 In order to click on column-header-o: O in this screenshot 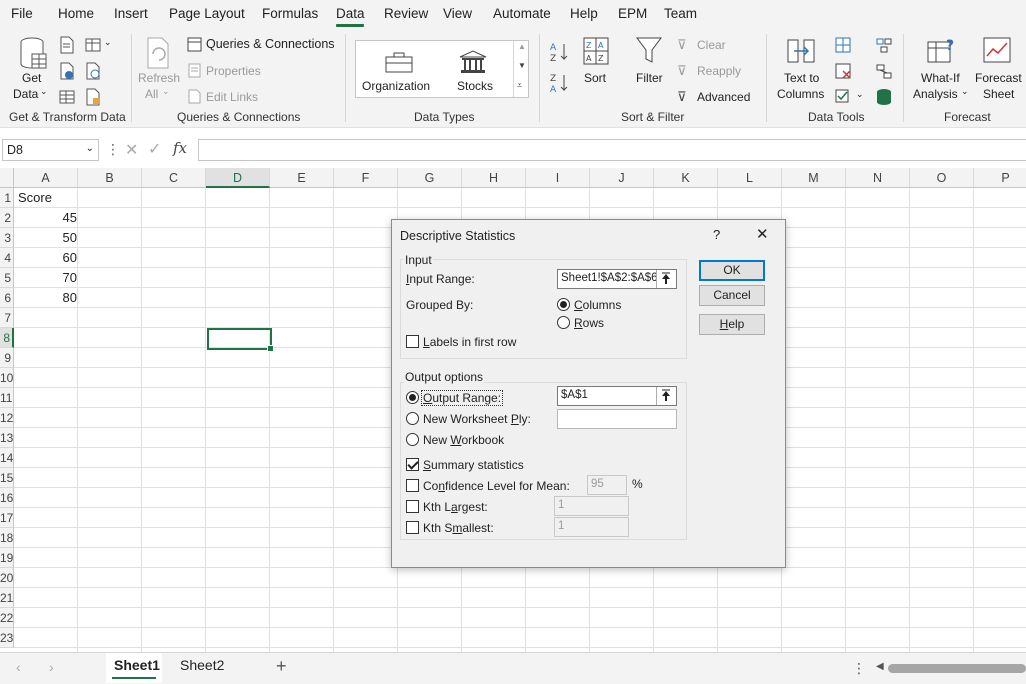, I will do `click(942, 178)`.